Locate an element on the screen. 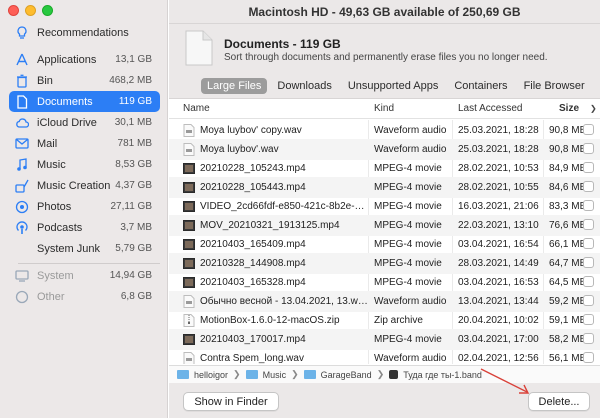  close-window-button is located at coordinates (13, 10).